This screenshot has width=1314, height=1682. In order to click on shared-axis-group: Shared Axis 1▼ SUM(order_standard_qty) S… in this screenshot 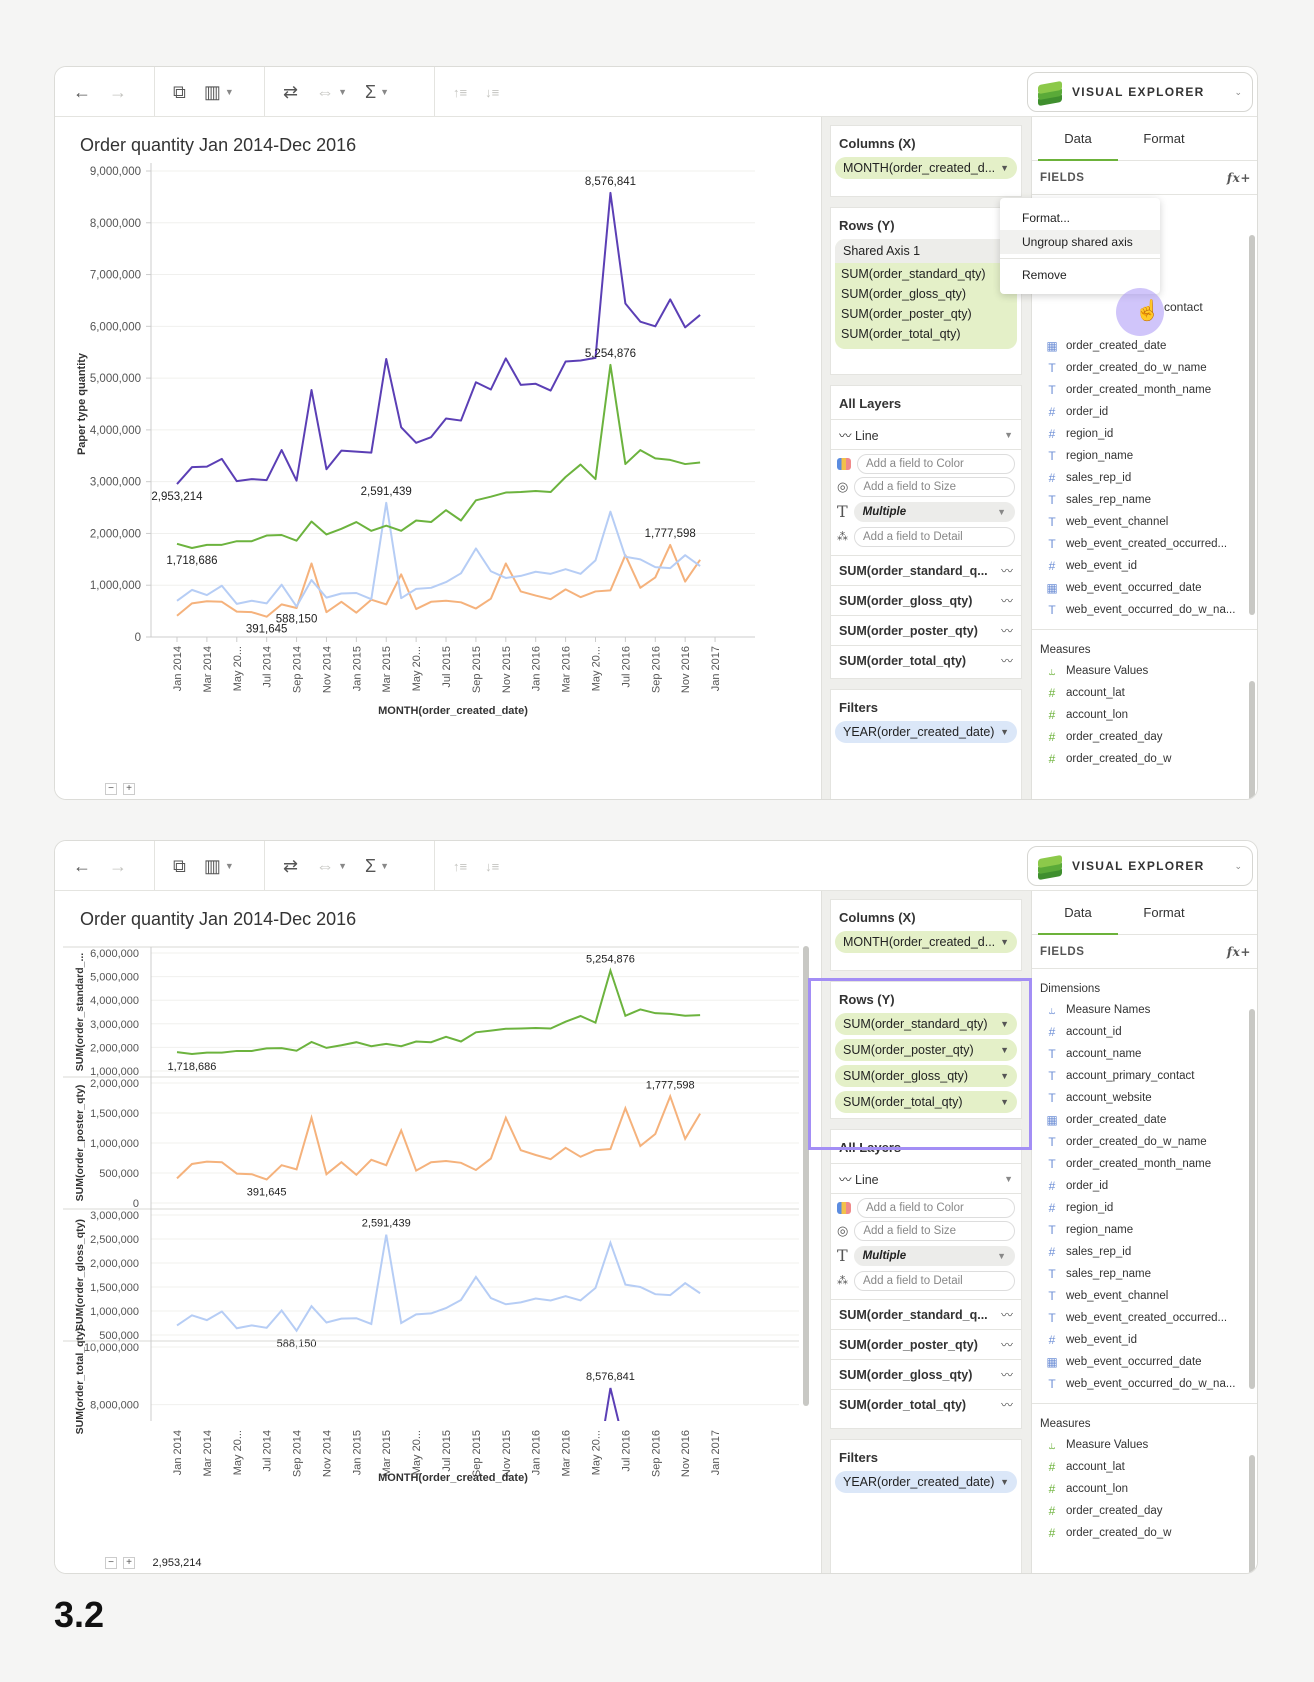, I will do `click(926, 294)`.